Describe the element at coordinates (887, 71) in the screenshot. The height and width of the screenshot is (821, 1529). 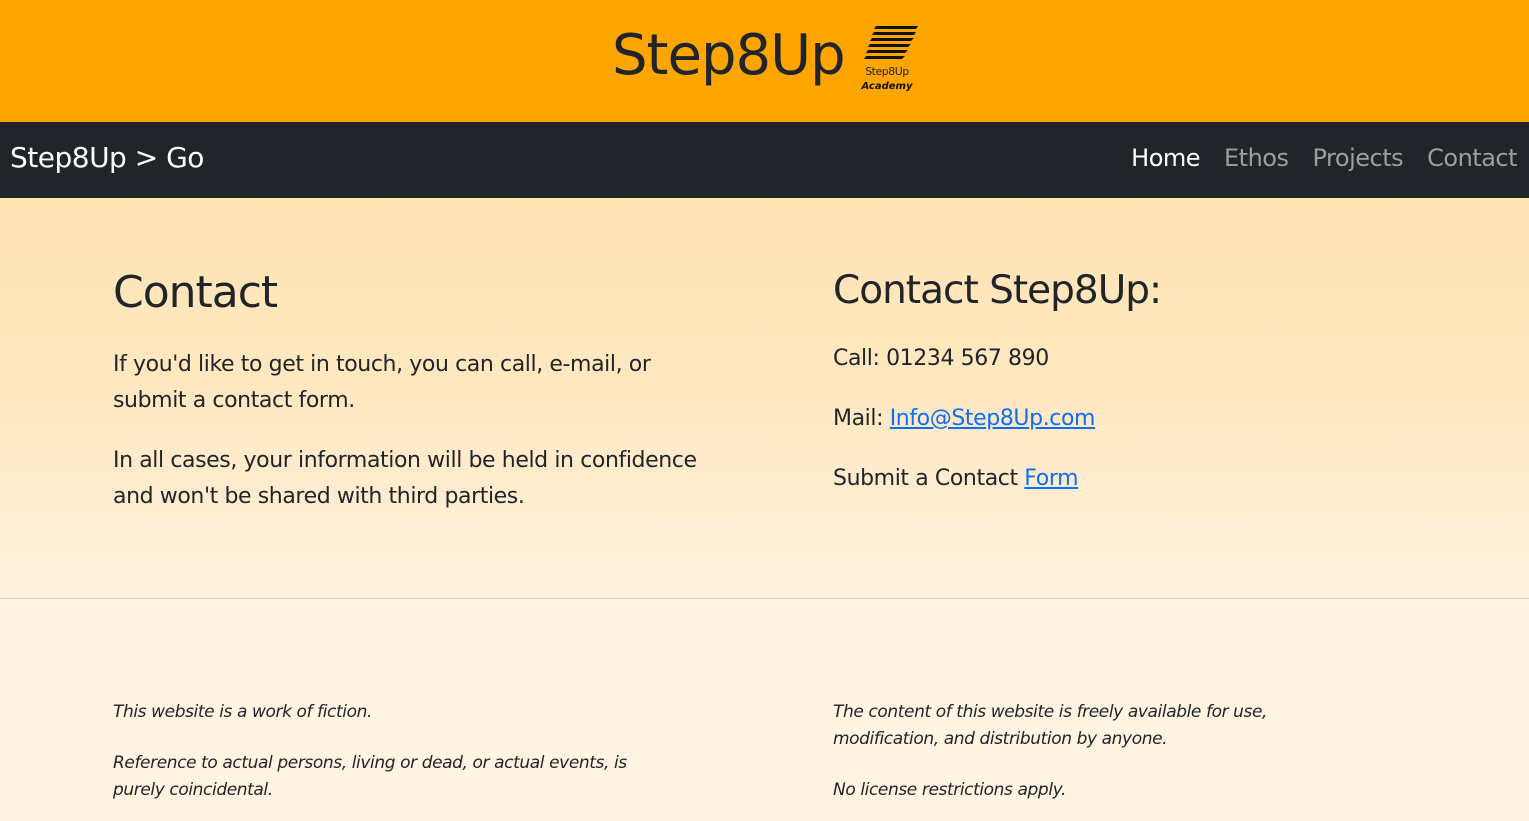
I see `logo-text: Step8Up` at that location.